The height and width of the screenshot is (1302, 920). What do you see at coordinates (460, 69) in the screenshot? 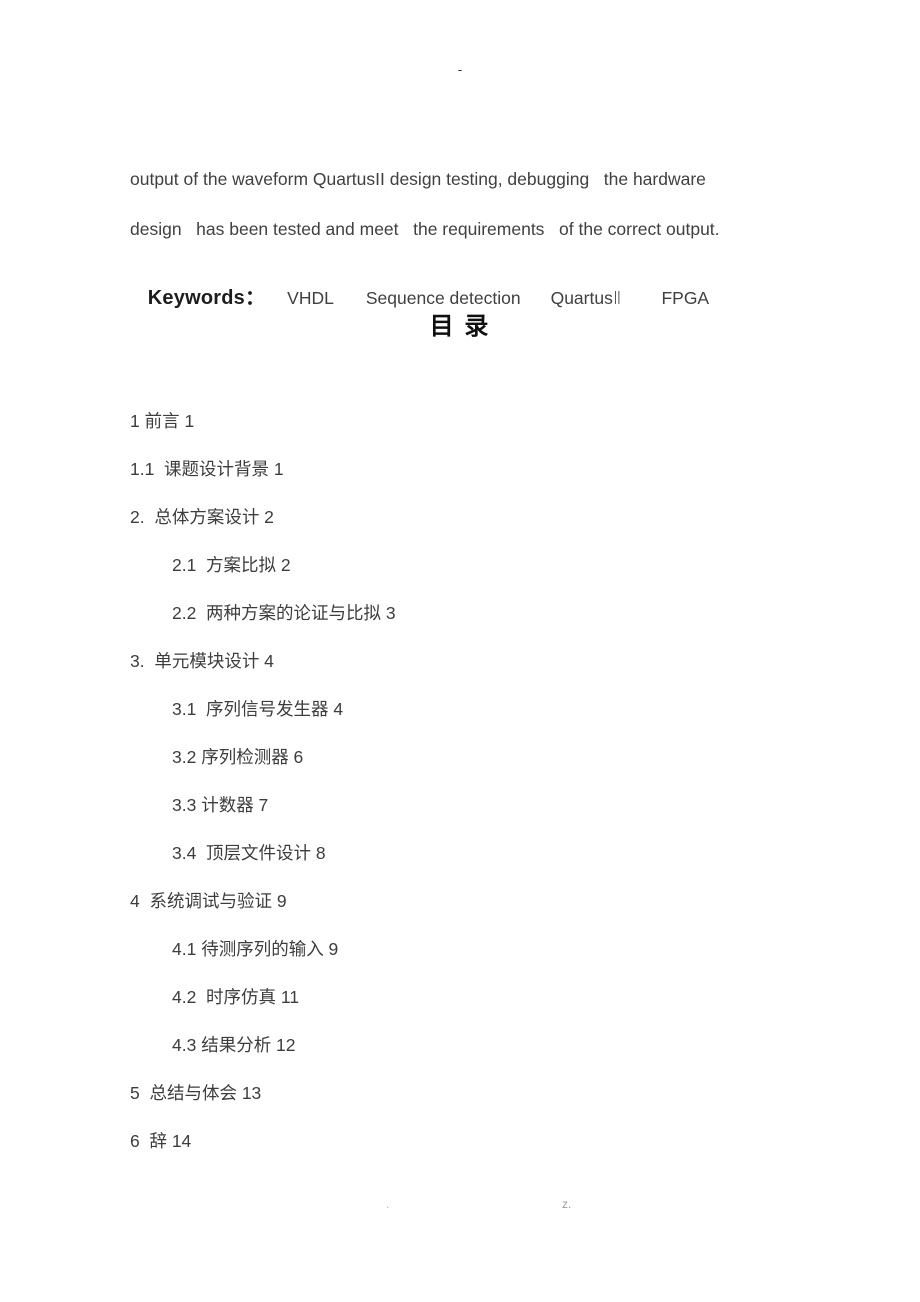
I see `page-header-mark: -` at bounding box center [460, 69].